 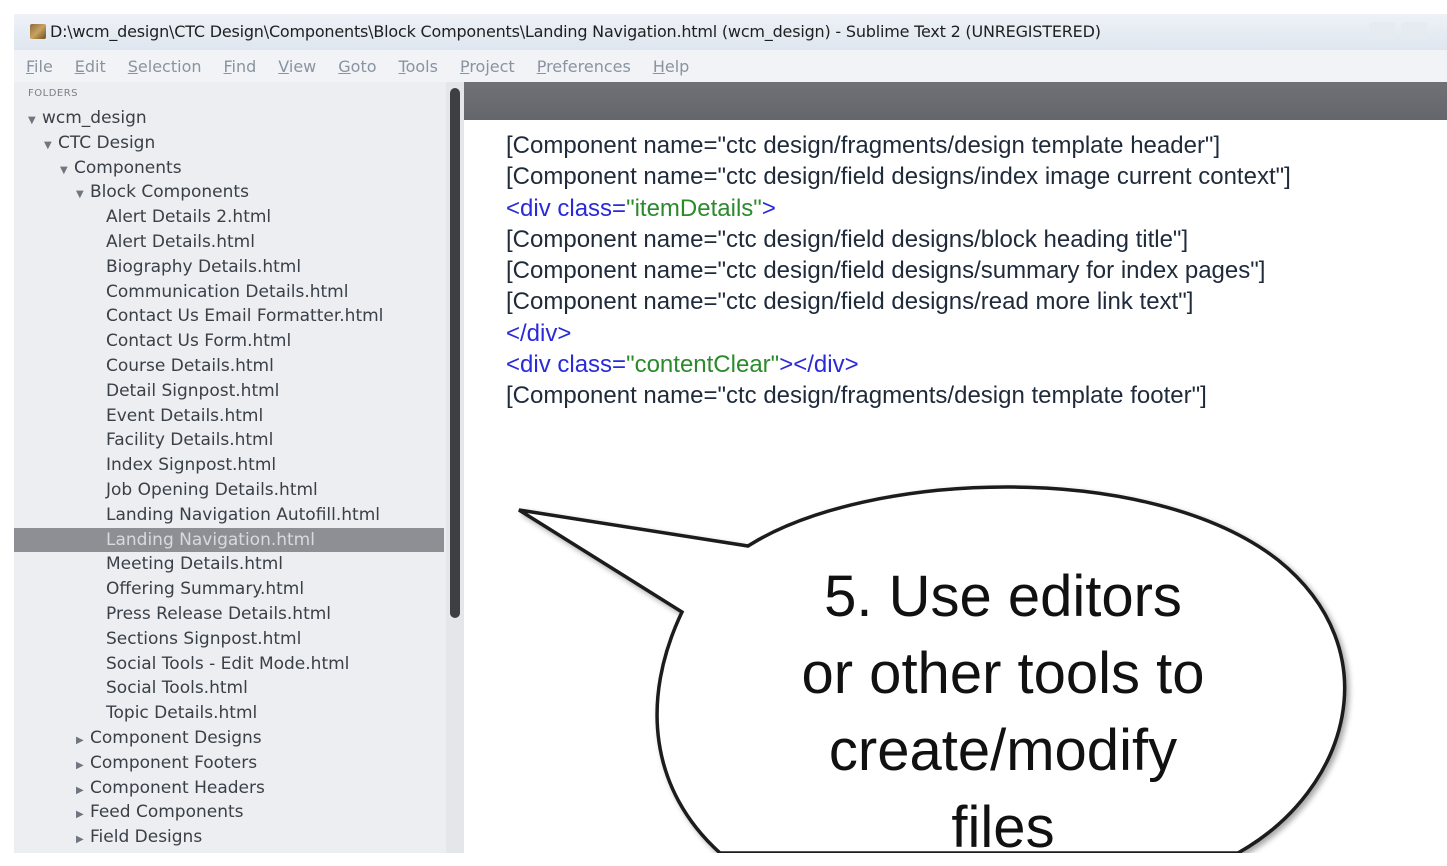 I want to click on tree-file-item: Offering Summary.html, so click(x=229, y=589).